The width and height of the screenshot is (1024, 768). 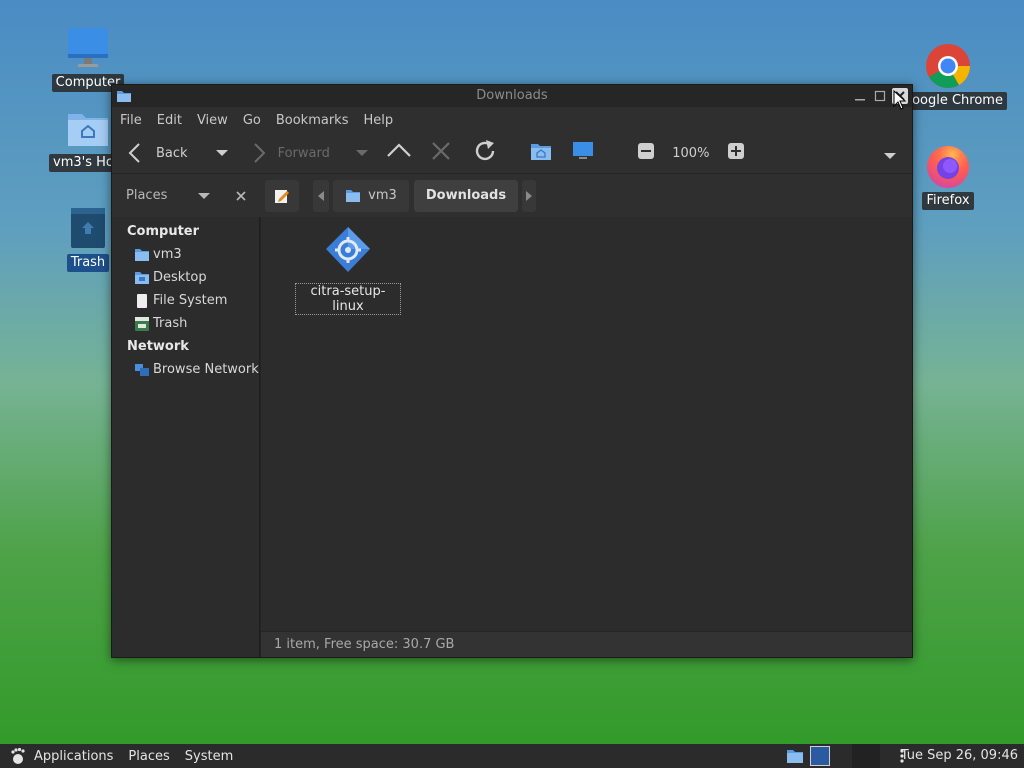 I want to click on zoom-in-button, so click(x=735, y=153).